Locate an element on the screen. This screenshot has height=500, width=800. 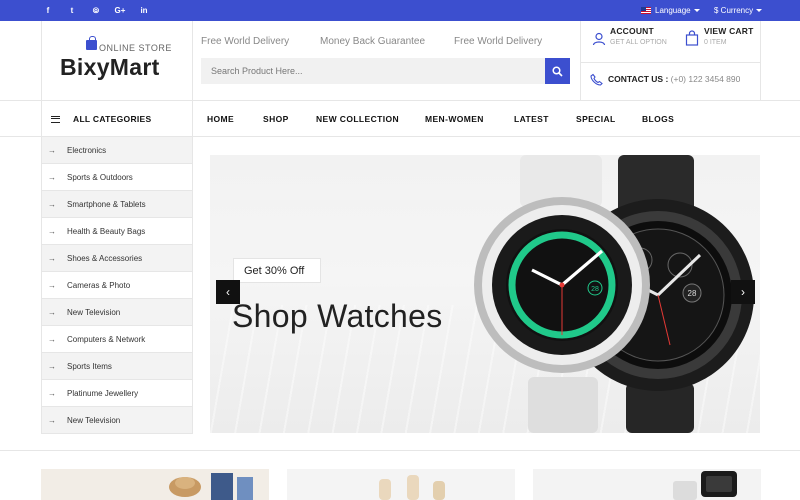
chevron-right-icon: › is located at coordinates (743, 292).